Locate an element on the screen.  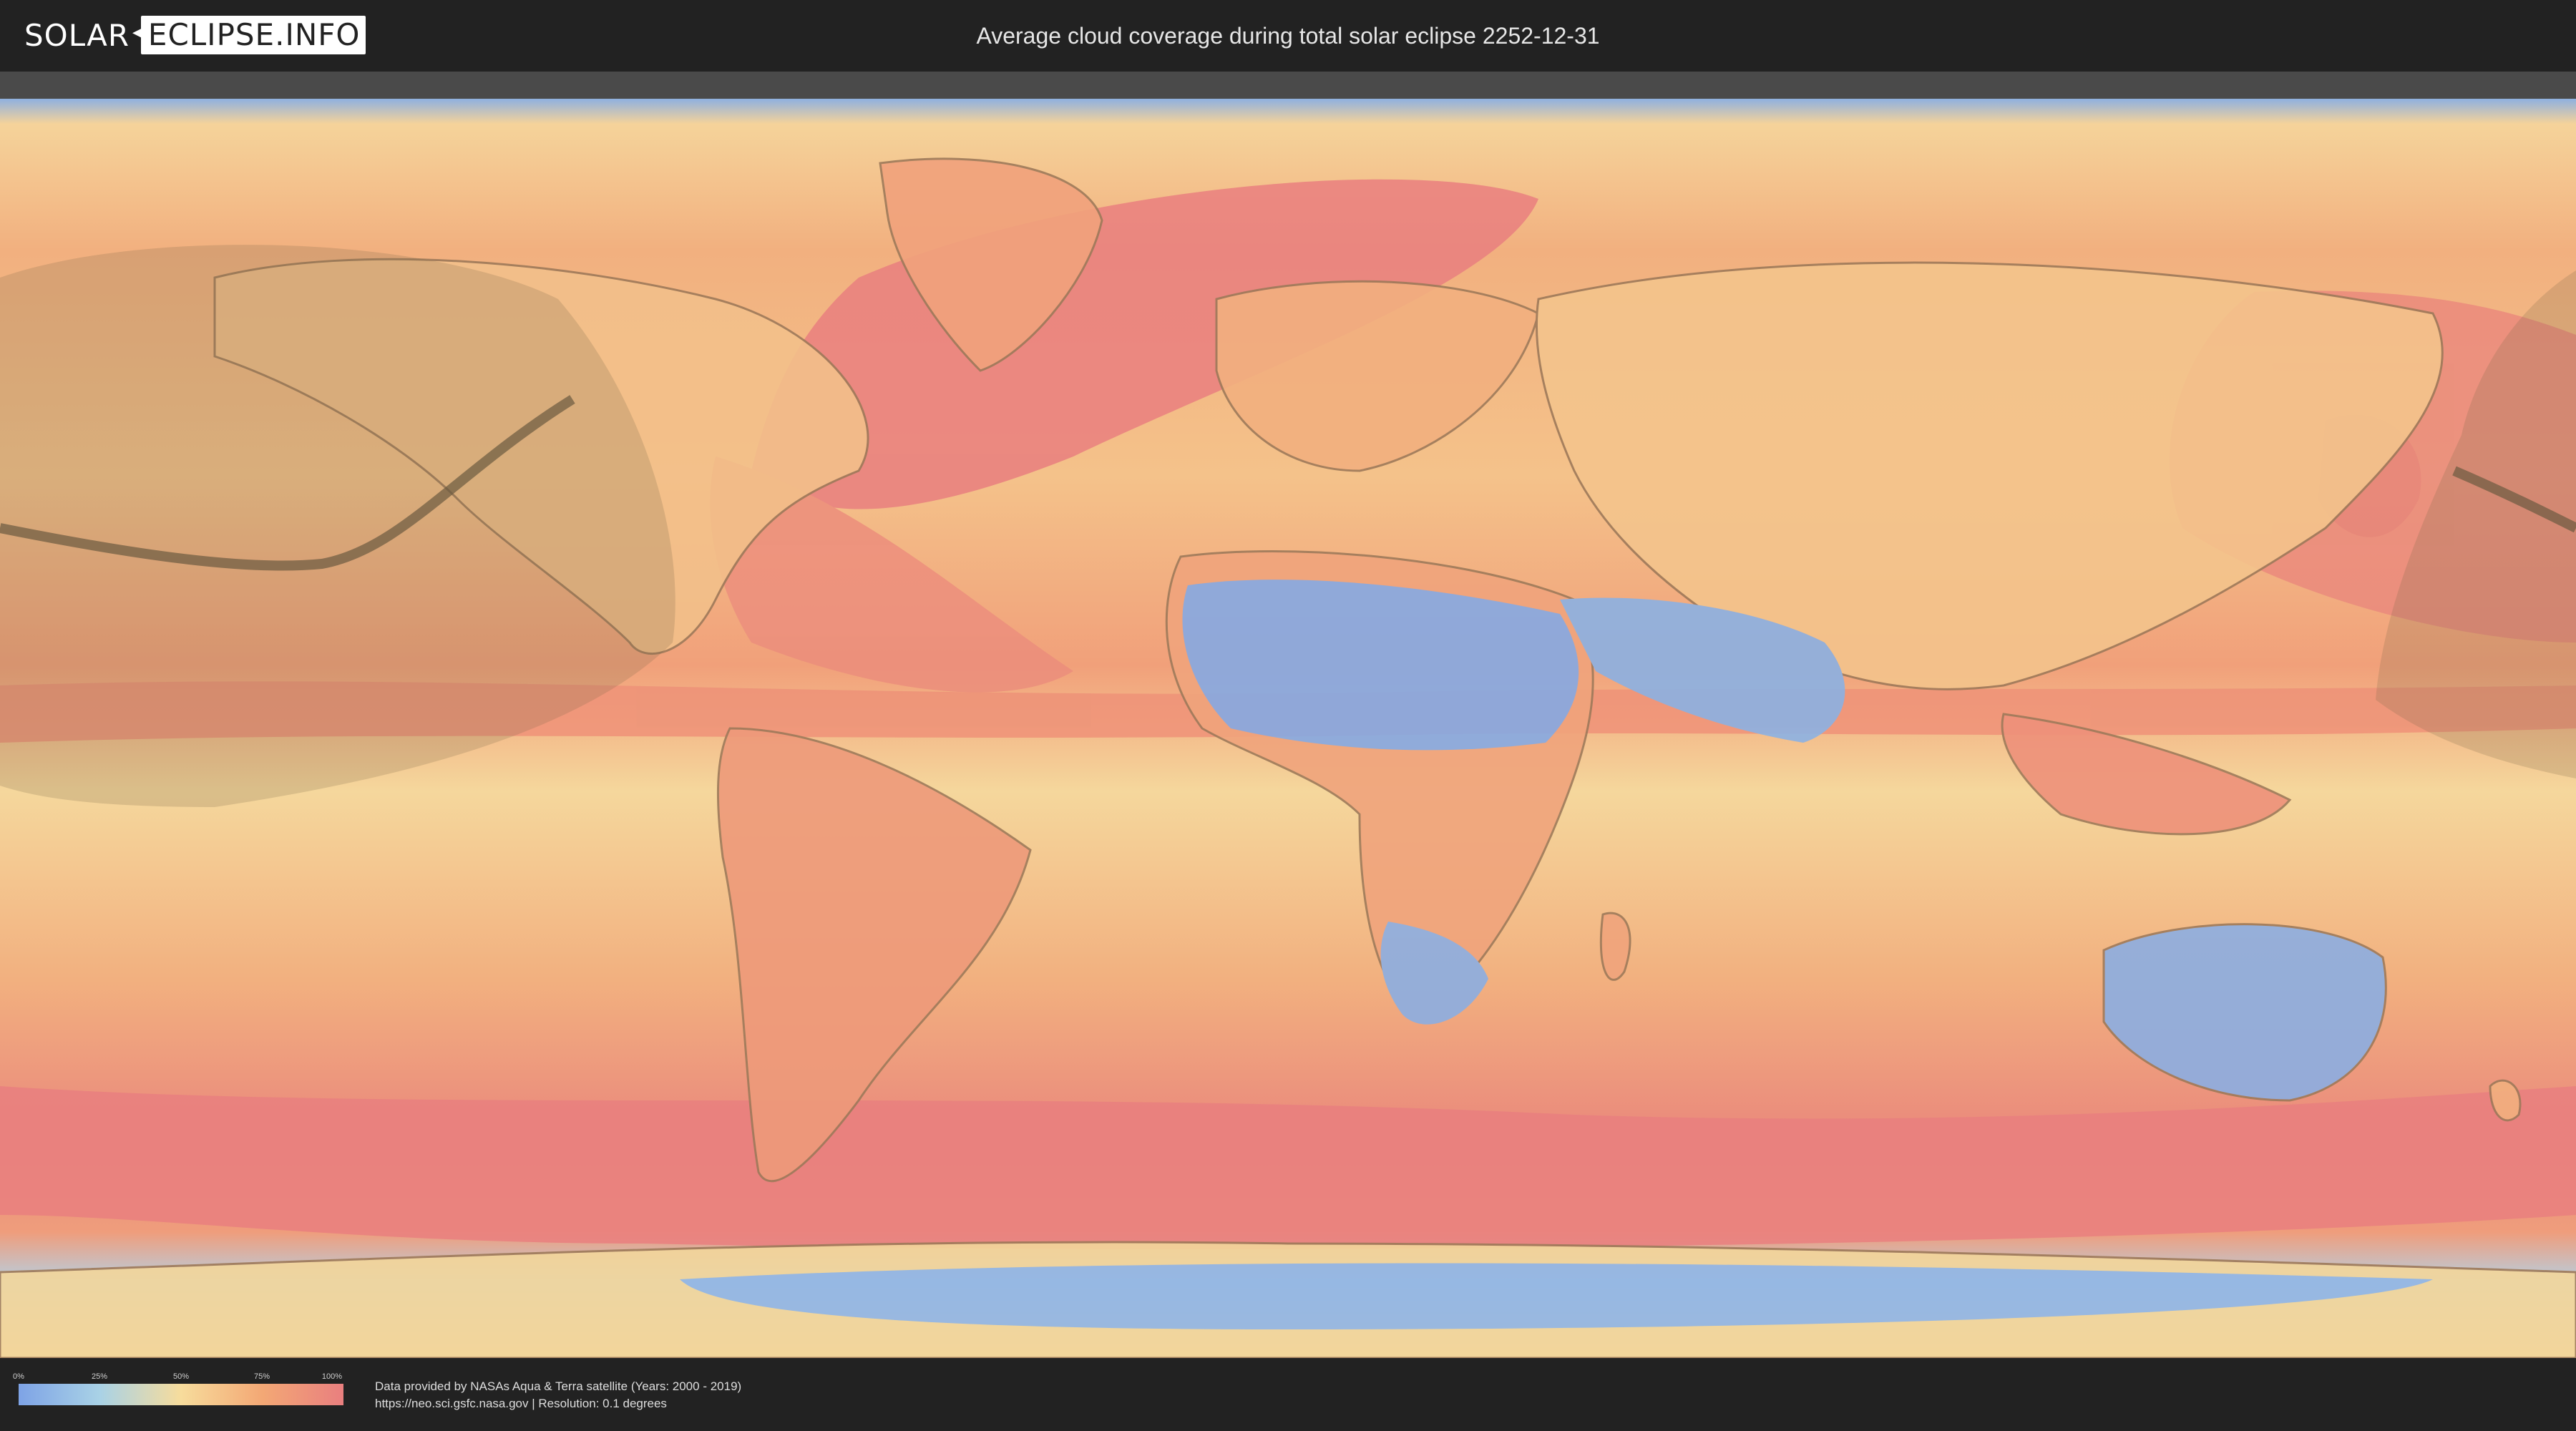
map-top-strip is located at coordinates (1288, 85).